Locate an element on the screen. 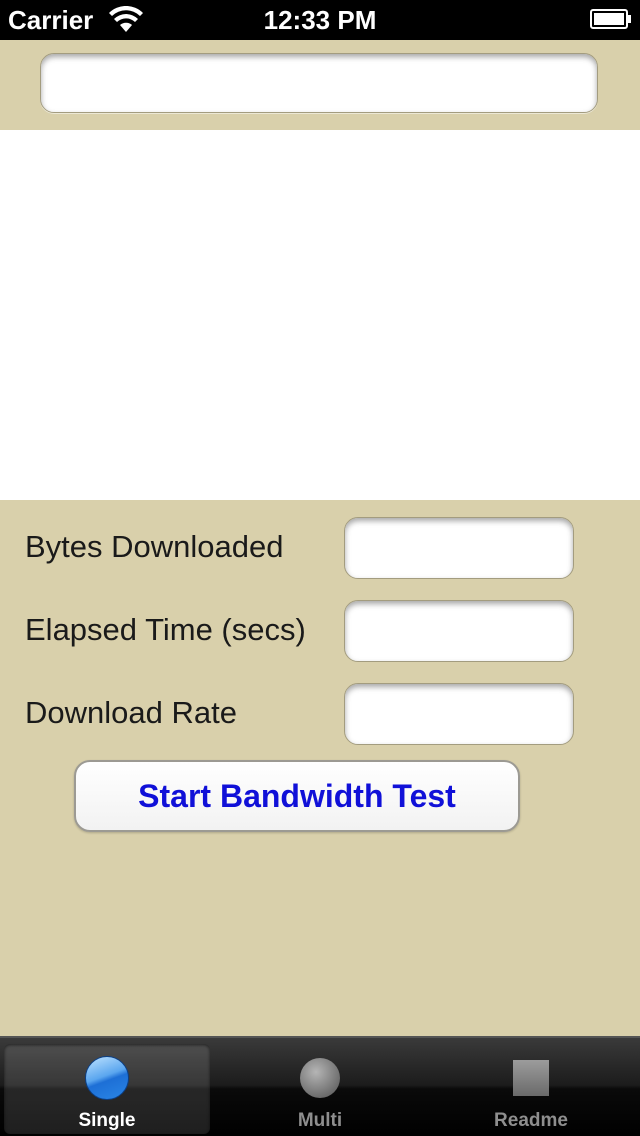 The height and width of the screenshot is (1136, 640). tab-multi: Multi is located at coordinates (320, 1089).